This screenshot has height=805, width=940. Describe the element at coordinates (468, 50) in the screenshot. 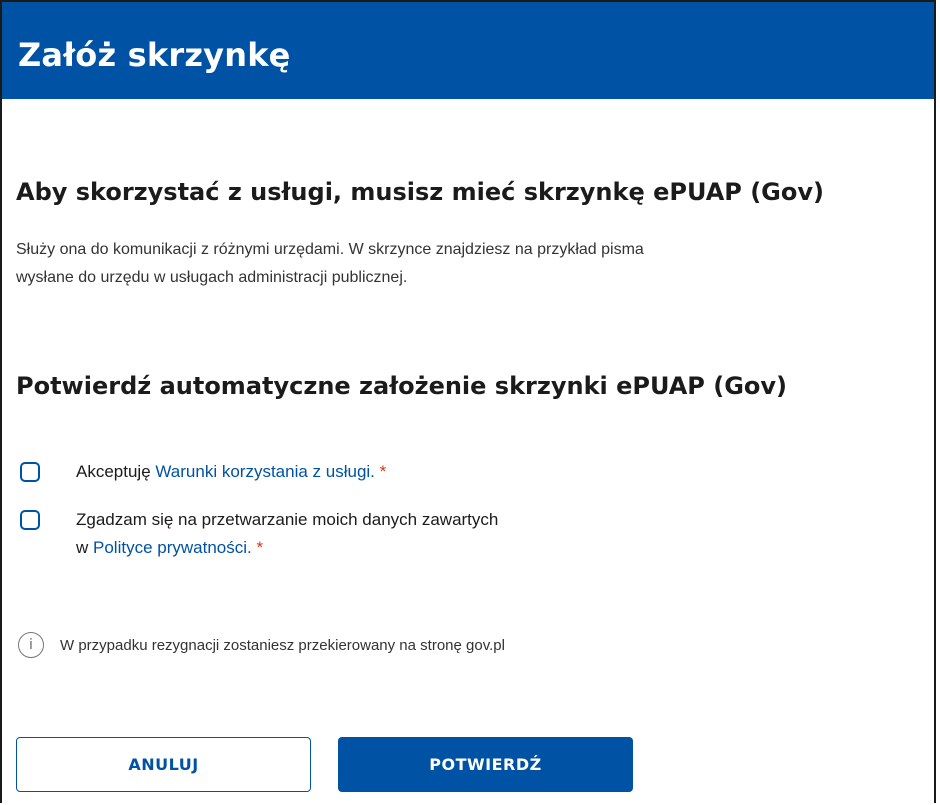

I see `page-header: Załóż skrzynkę` at that location.